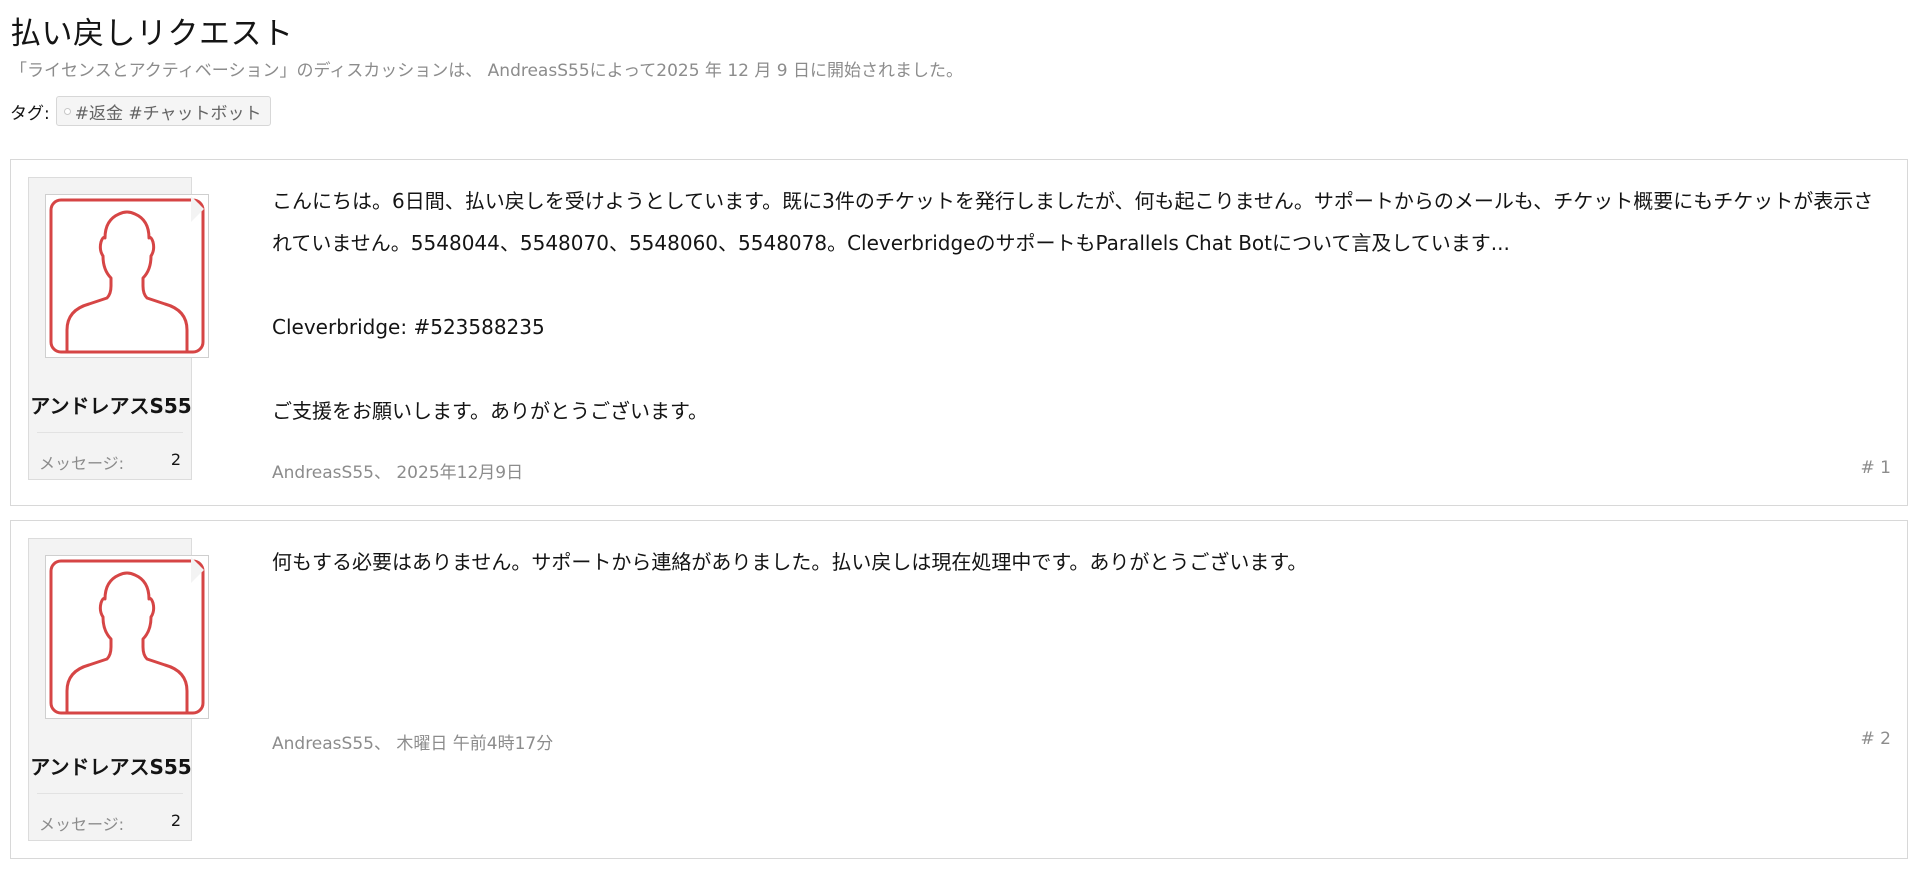 Image resolution: width=1920 pixels, height=878 pixels. I want to click on post-permalink: # 1, so click(1876, 468).